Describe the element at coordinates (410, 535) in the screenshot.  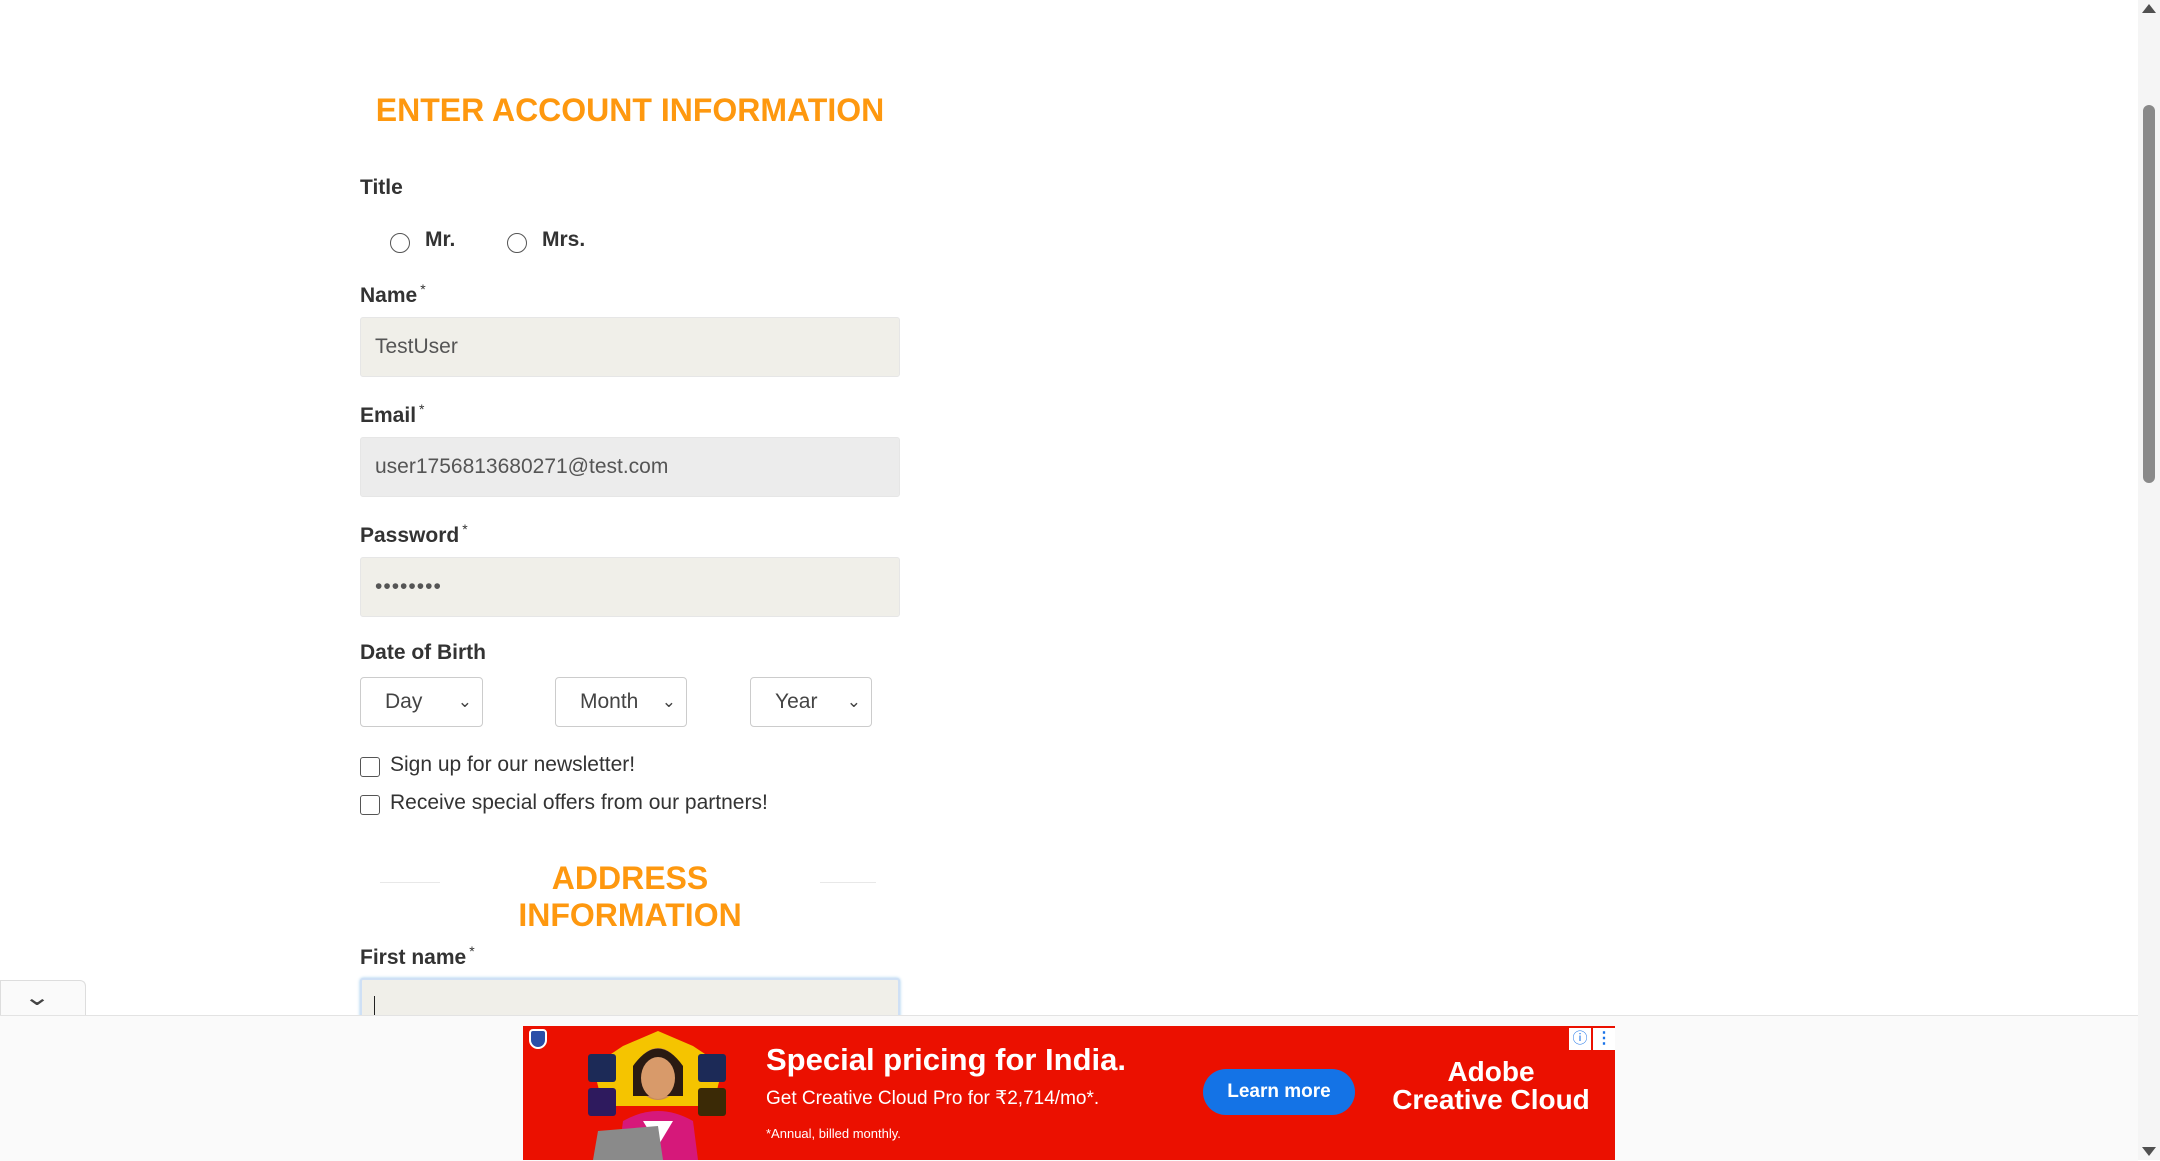
I see `password-label-text: Password` at that location.